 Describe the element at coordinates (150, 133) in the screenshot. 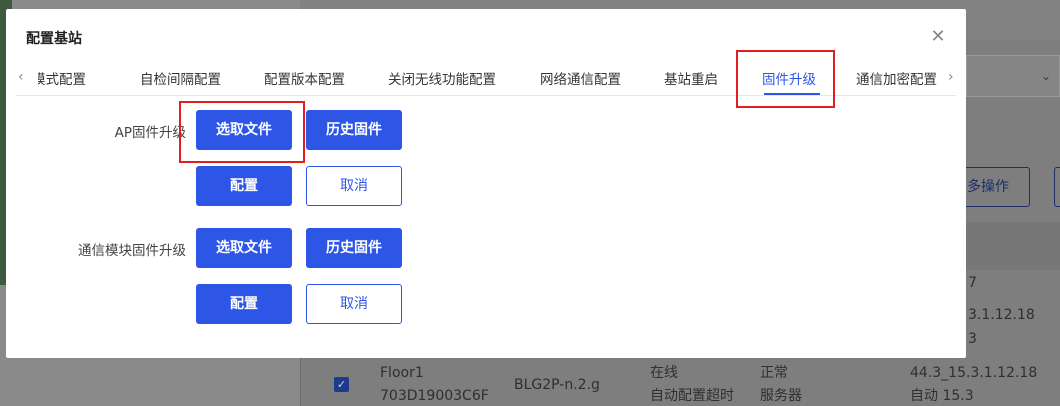

I see `ap-firmware-label: AP固件升级` at that location.